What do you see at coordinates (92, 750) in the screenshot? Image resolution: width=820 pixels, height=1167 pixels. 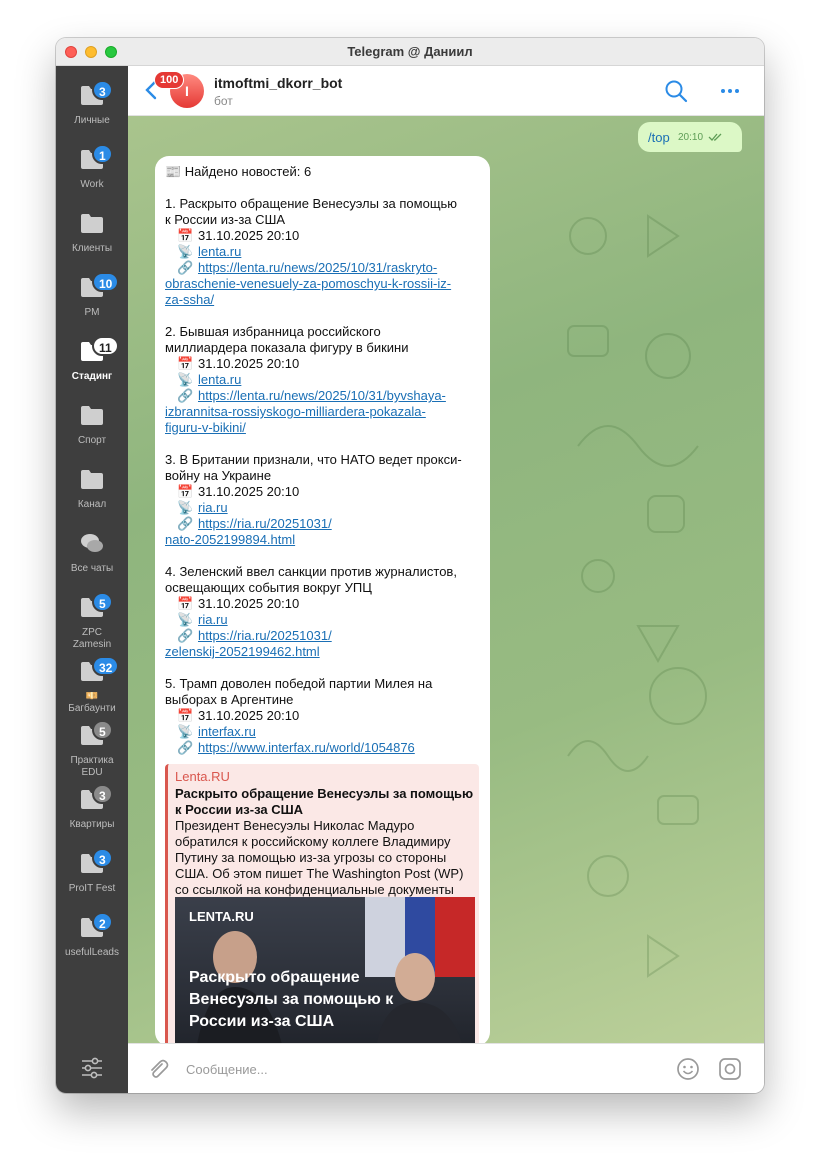 I see `folder-praktika: 5 Практика EDU` at bounding box center [92, 750].